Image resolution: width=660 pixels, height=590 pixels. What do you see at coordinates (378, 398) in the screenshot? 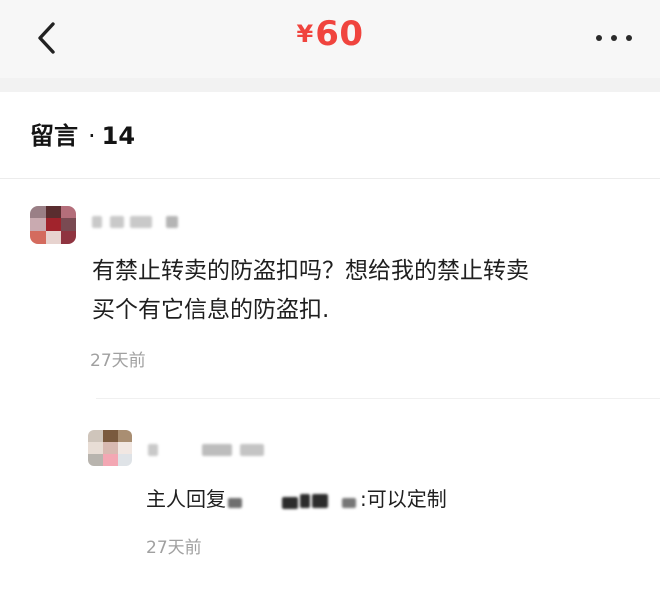
I see `reply-divider` at bounding box center [378, 398].